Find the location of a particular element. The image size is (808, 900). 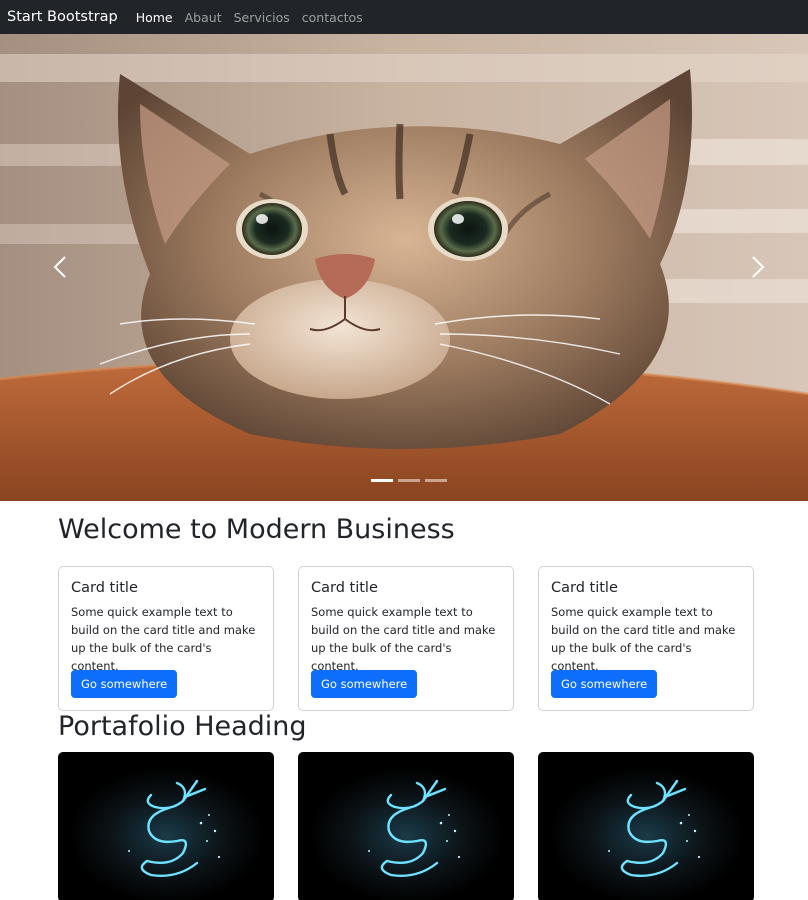

portfolio-heading: Portafolio Heading is located at coordinates (182, 726).